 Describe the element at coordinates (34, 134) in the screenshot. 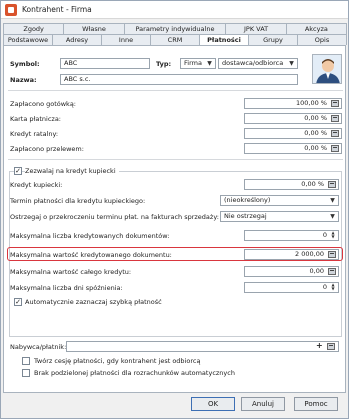

I see `payment-installment-label: Kredyt ratalny:` at that location.